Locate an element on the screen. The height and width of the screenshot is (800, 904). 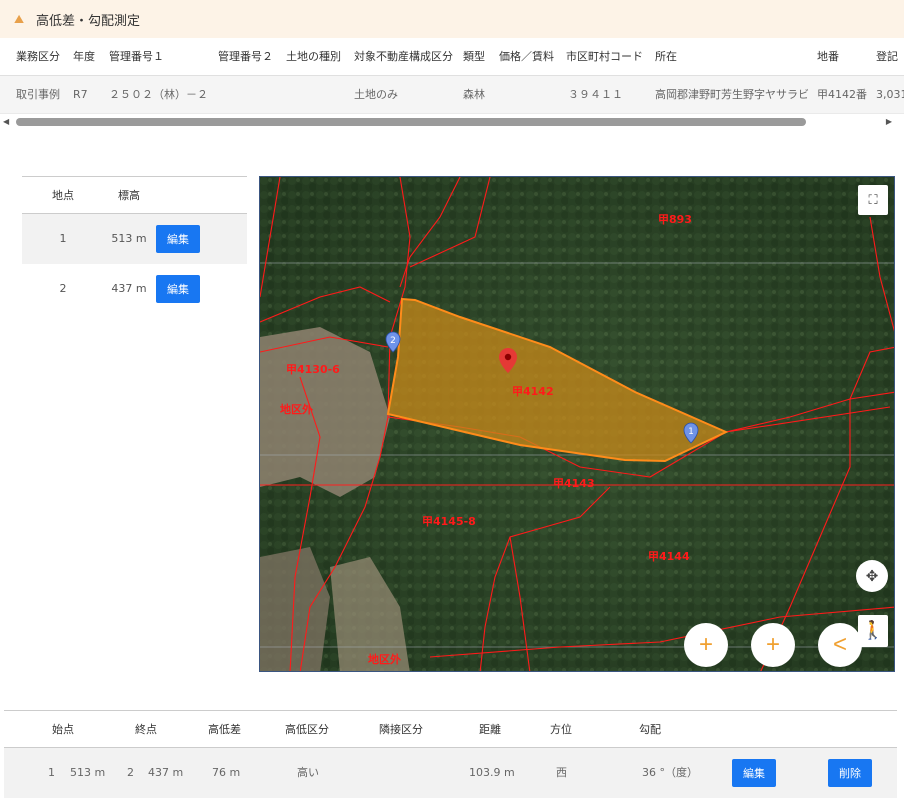
map-label: 甲4144 is located at coordinates (669, 556).